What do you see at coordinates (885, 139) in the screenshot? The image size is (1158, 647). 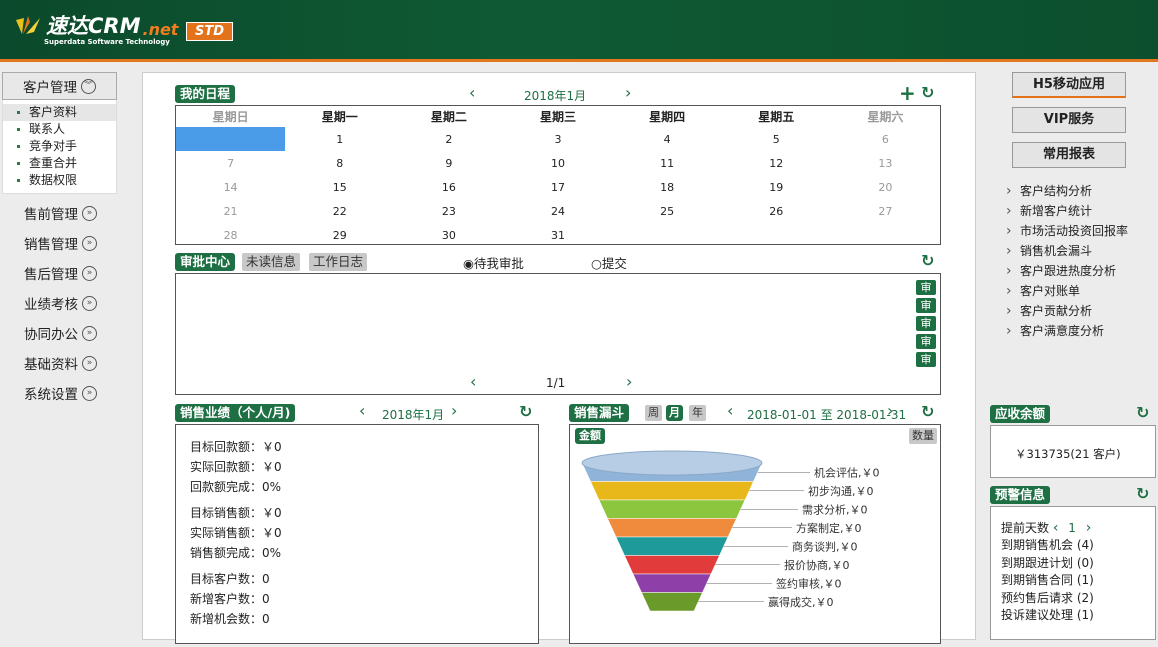 I see `calendar-day: 6` at bounding box center [885, 139].